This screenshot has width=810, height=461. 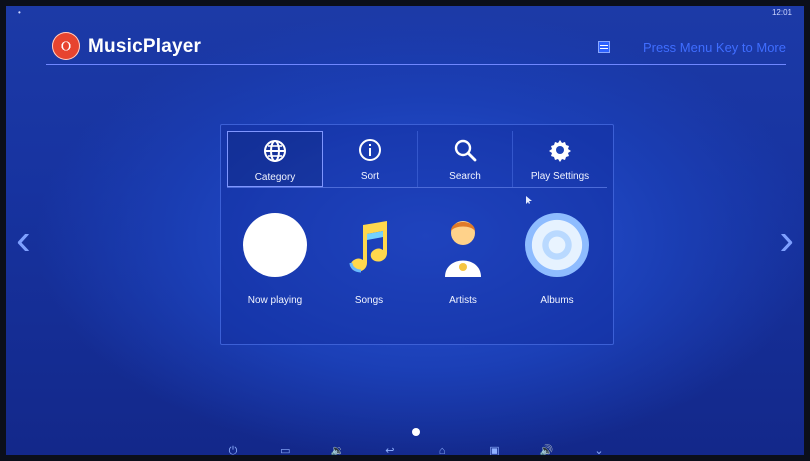 What do you see at coordinates (560, 176) in the screenshot?
I see `tab-label: Play Settings` at bounding box center [560, 176].